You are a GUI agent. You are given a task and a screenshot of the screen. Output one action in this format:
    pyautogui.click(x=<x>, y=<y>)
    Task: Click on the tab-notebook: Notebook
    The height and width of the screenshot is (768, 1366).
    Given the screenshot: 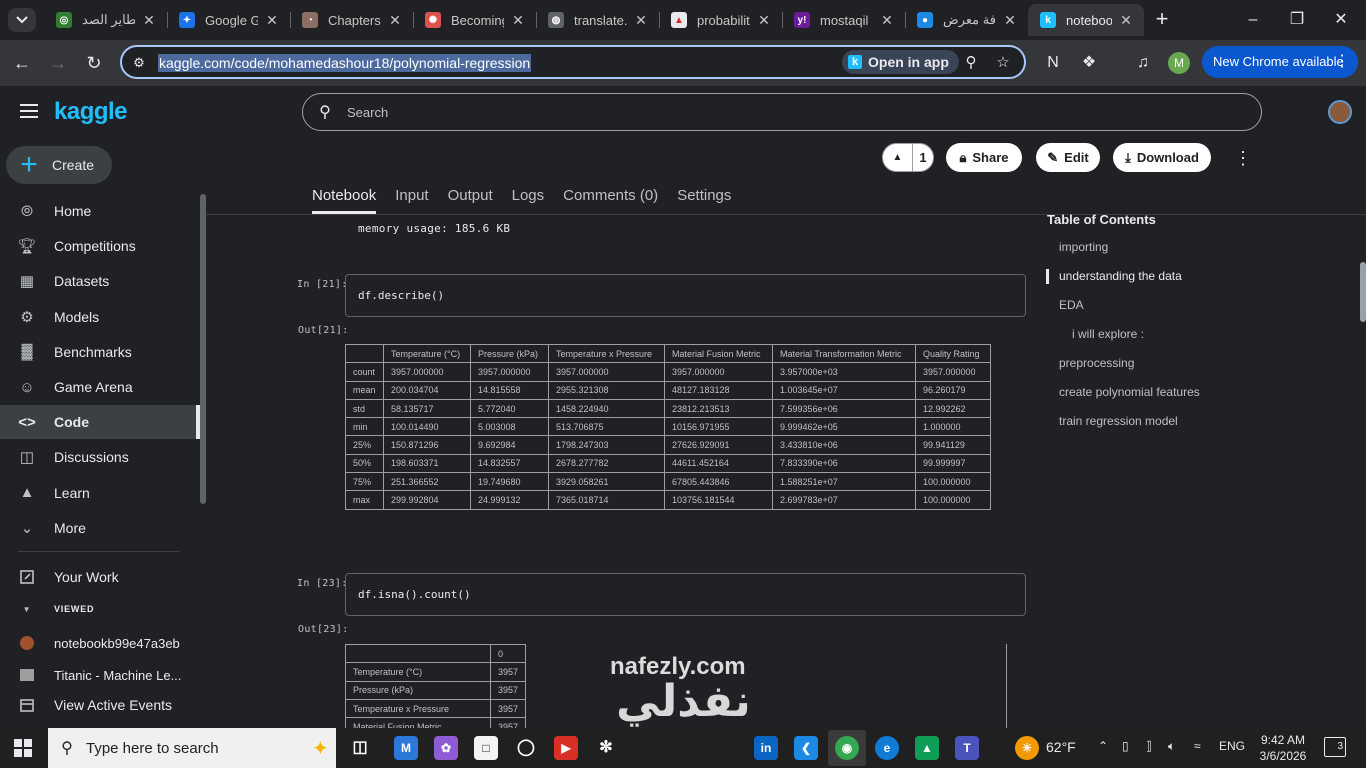 What is the action you would take?
    pyautogui.click(x=344, y=200)
    